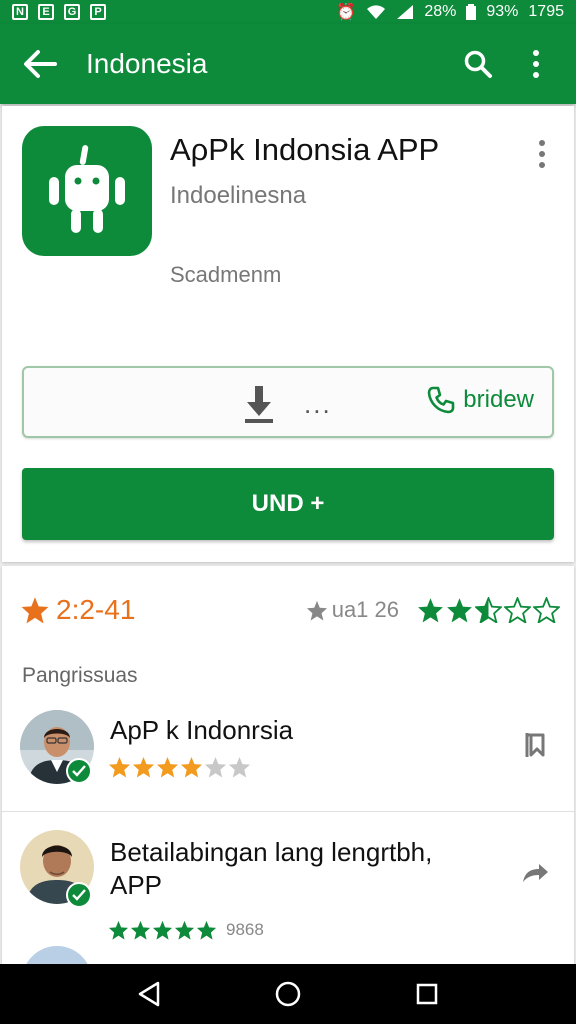  I want to click on card-menu-button, so click(542, 154).